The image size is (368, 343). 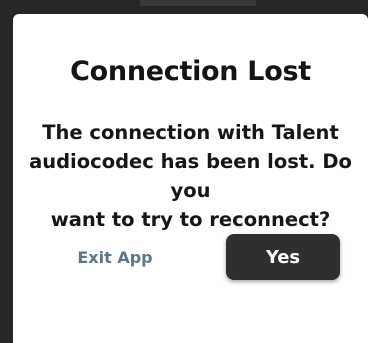 I want to click on yes-button: Yes, so click(x=283, y=257).